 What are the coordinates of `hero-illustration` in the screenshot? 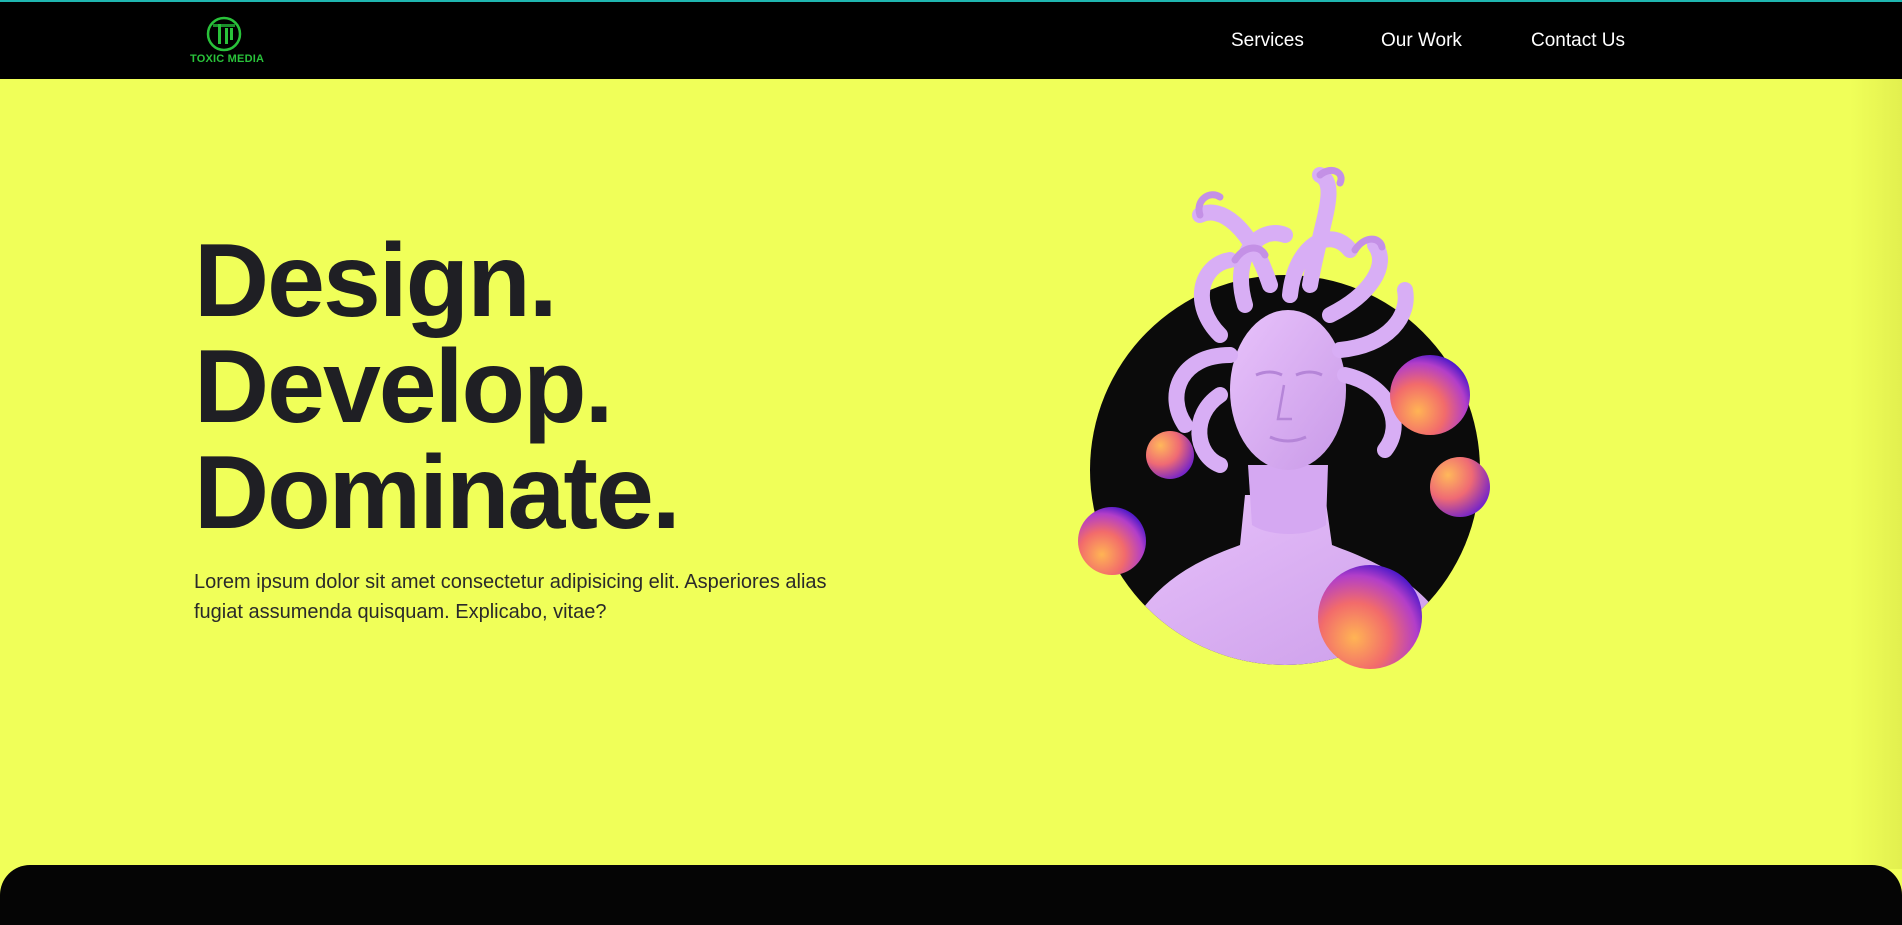 It's located at (1290, 425).